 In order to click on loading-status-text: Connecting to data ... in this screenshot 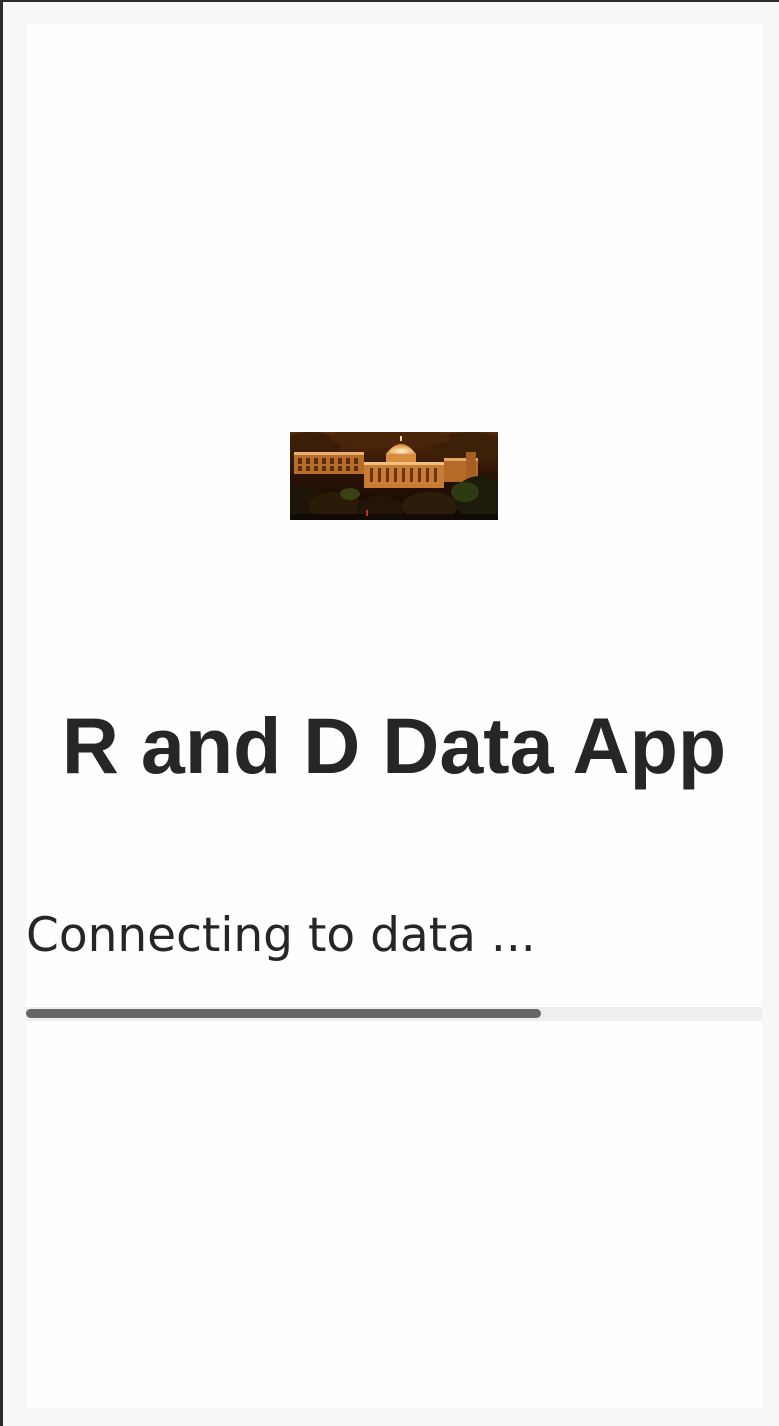, I will do `click(281, 935)`.